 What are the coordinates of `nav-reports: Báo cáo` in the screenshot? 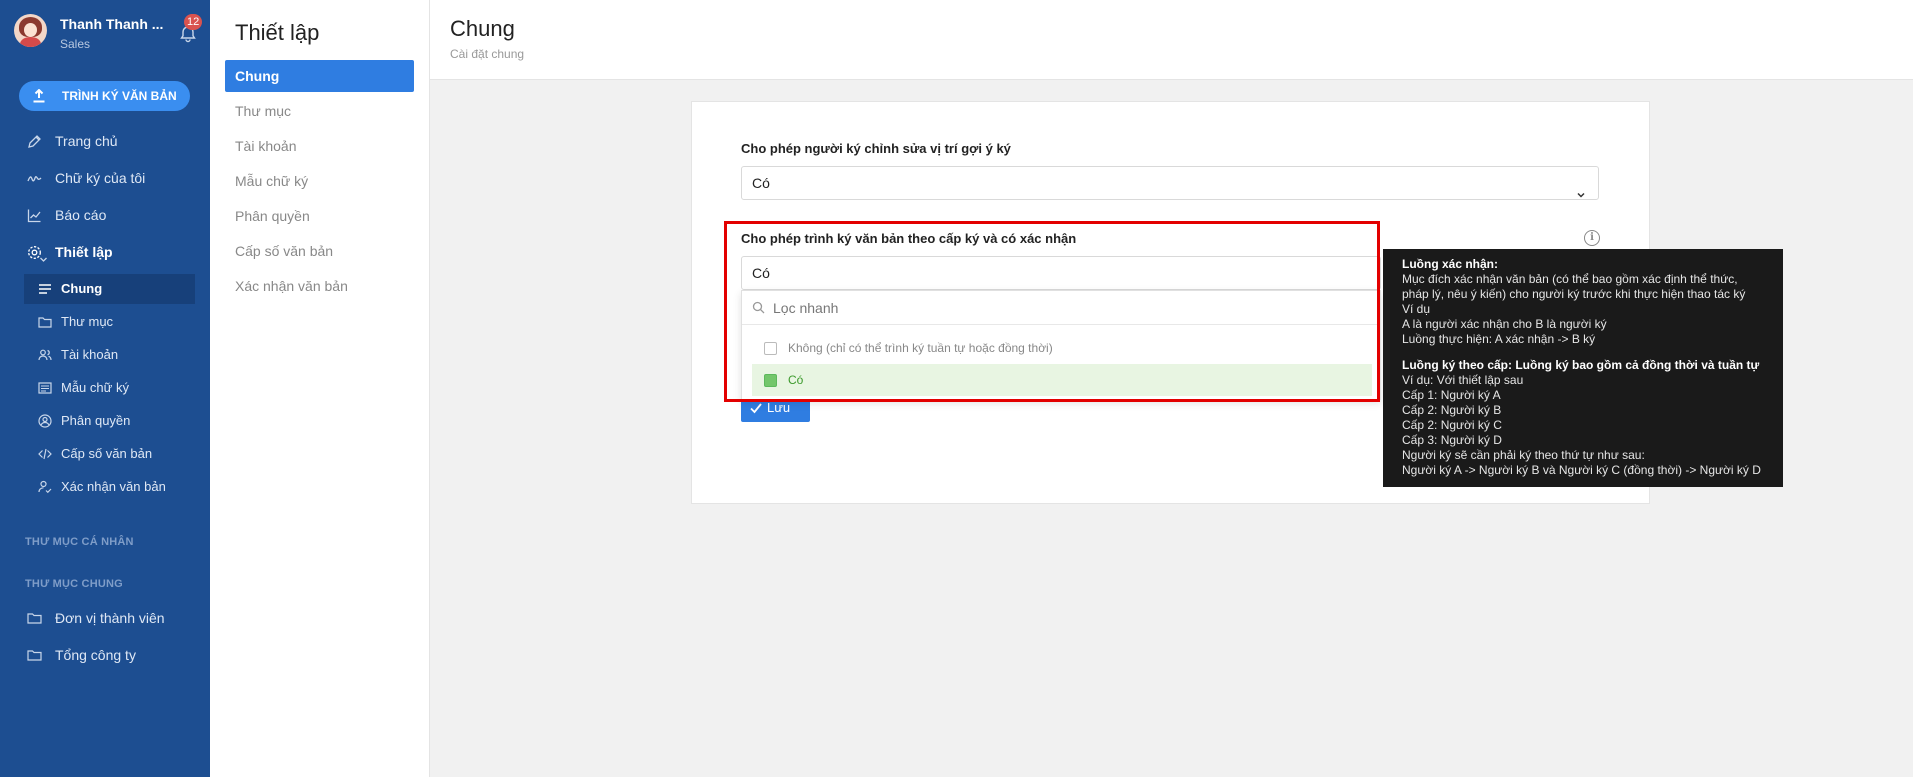 It's located at (105, 215).